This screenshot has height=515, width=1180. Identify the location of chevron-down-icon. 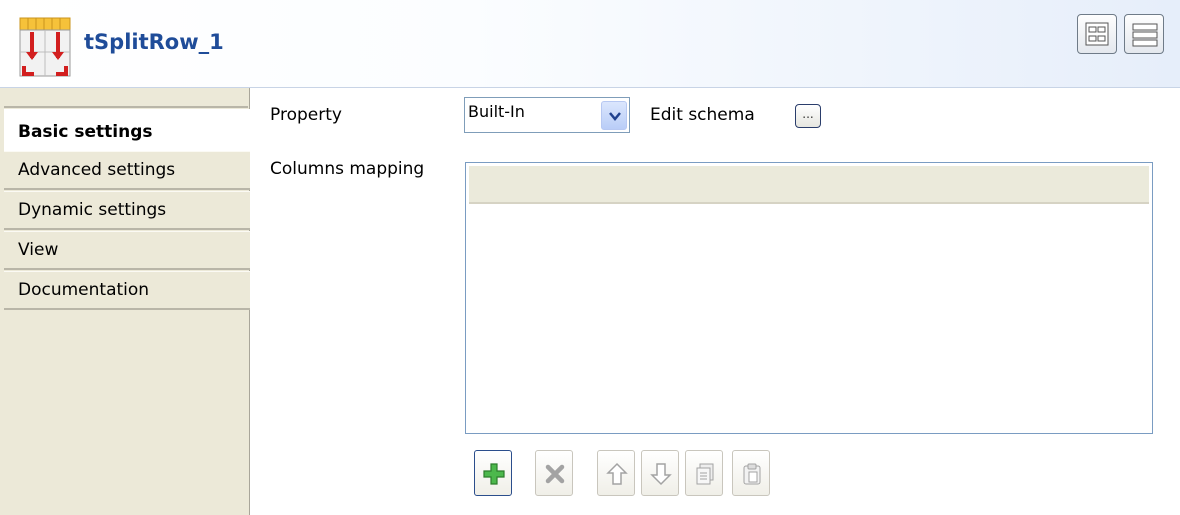
(614, 115).